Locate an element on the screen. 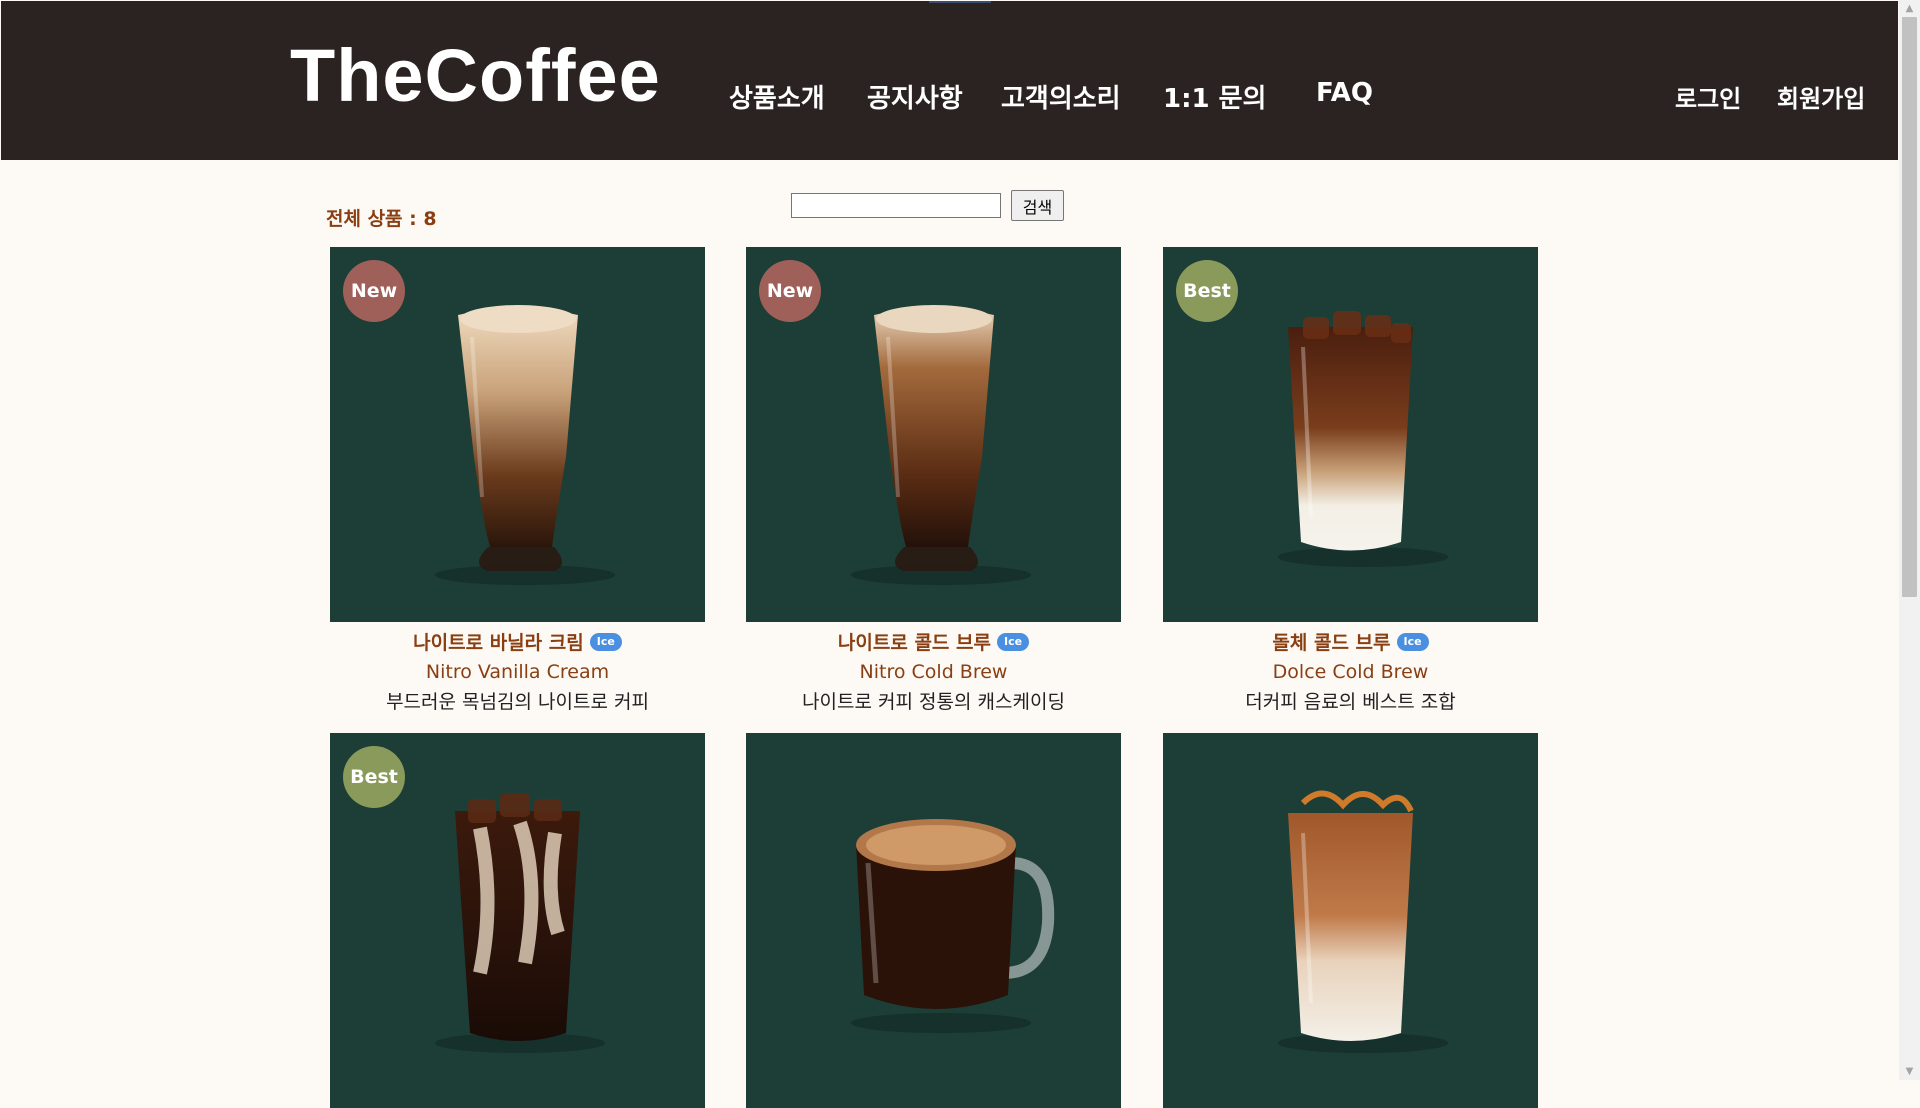 Image resolution: width=1920 pixels, height=1108 pixels. nav-faq: FAQ is located at coordinates (1344, 93).